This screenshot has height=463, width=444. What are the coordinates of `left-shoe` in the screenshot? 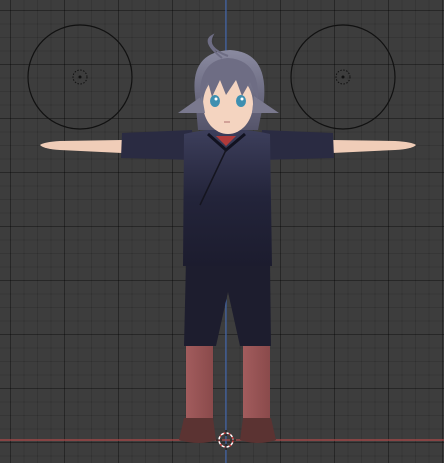 It's located at (197, 430).